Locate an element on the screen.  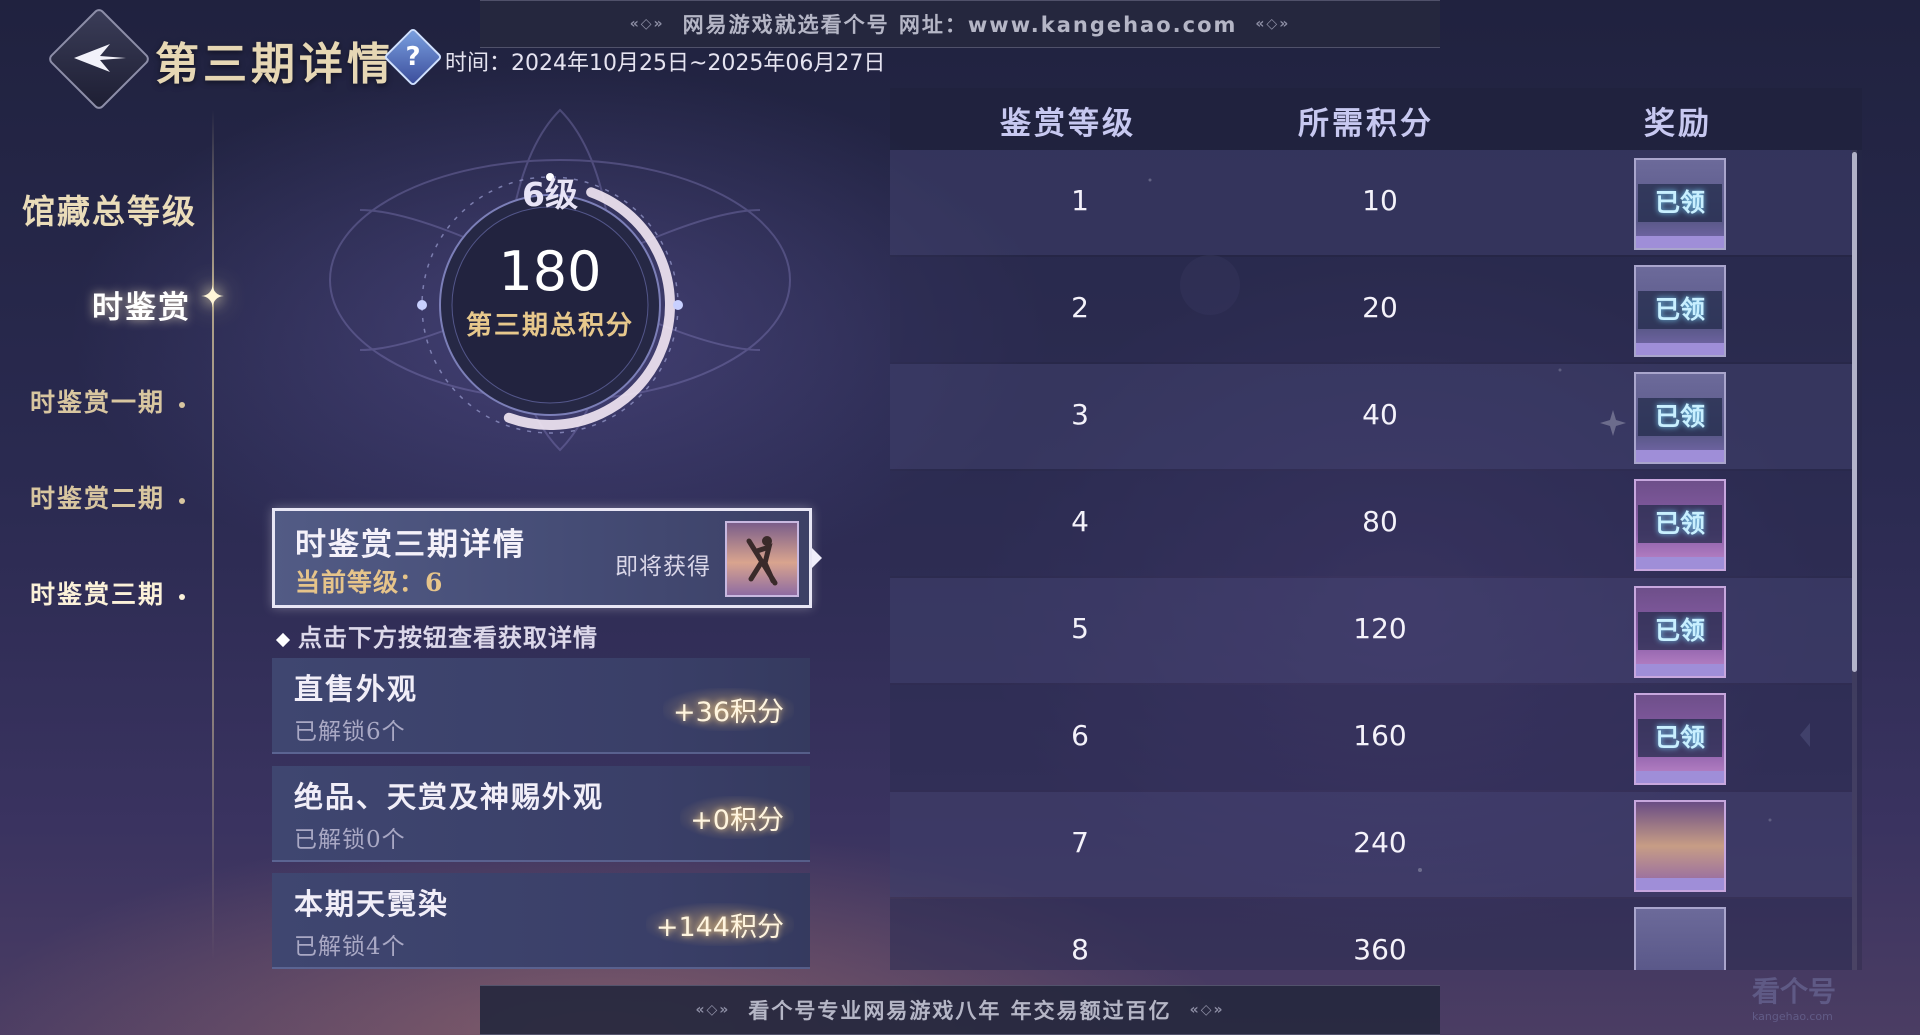
detail-pointer-icon is located at coordinates (817, 558).